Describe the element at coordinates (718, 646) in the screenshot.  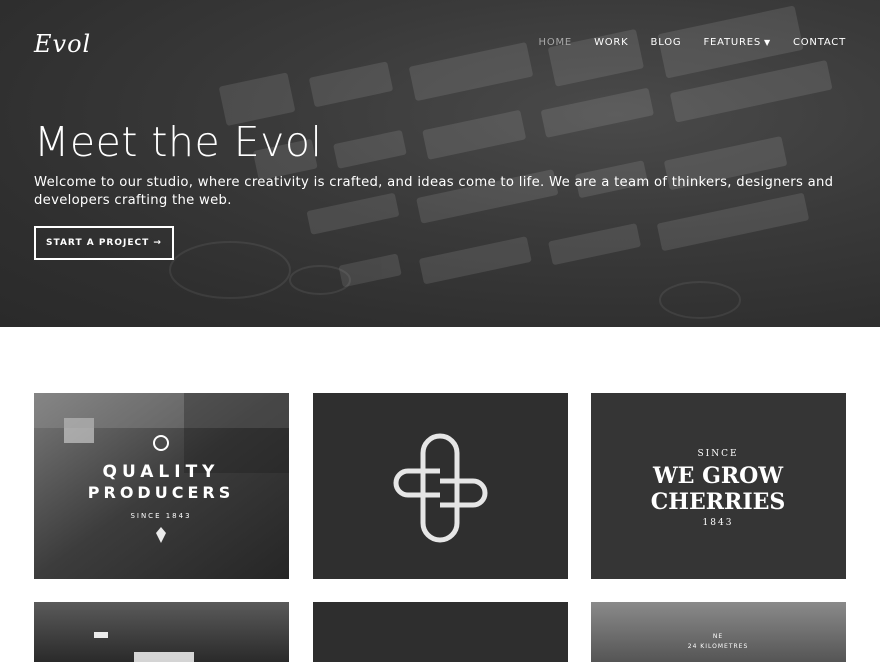
I see `tile6-line2: 24 KILOMETRES` at that location.